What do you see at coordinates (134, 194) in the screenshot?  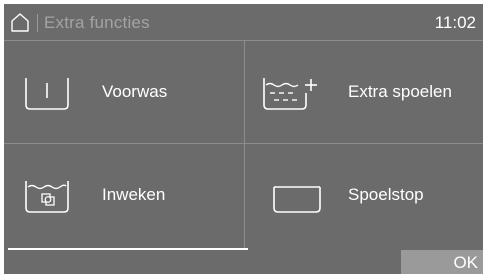 I see `option-label-soak: Inweken` at bounding box center [134, 194].